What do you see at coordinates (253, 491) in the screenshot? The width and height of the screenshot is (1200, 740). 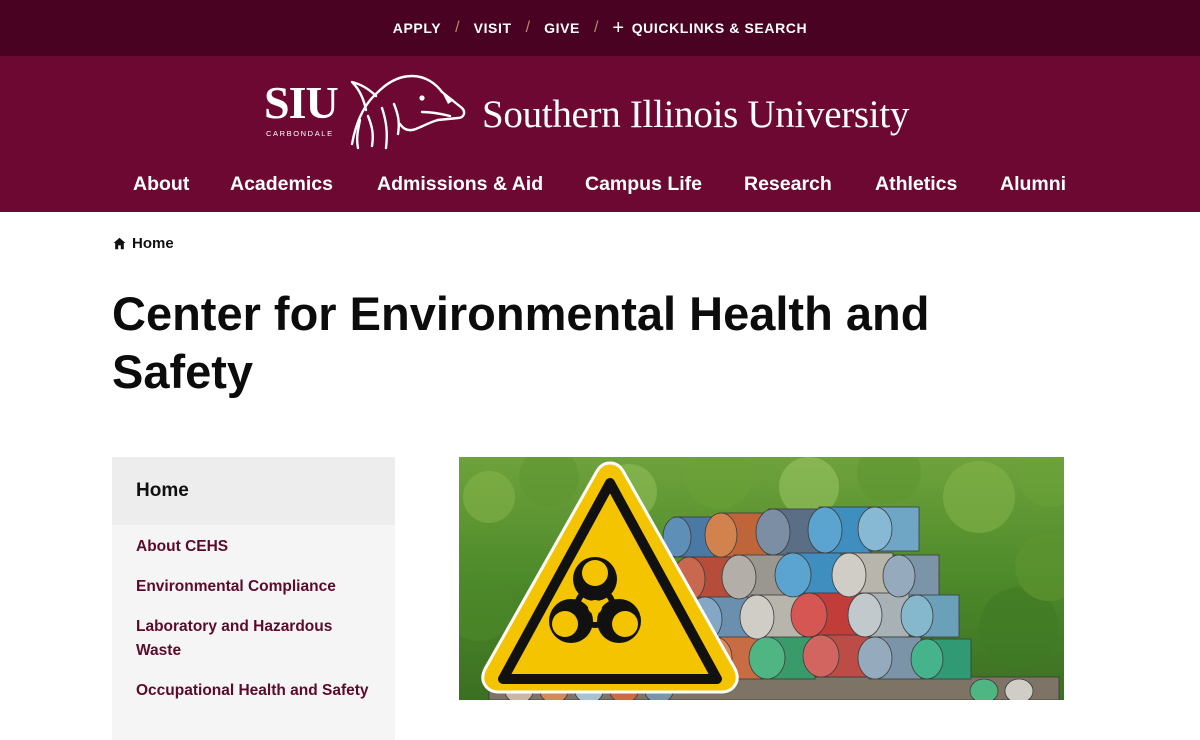 I see `sidebar-heading-home: Home` at bounding box center [253, 491].